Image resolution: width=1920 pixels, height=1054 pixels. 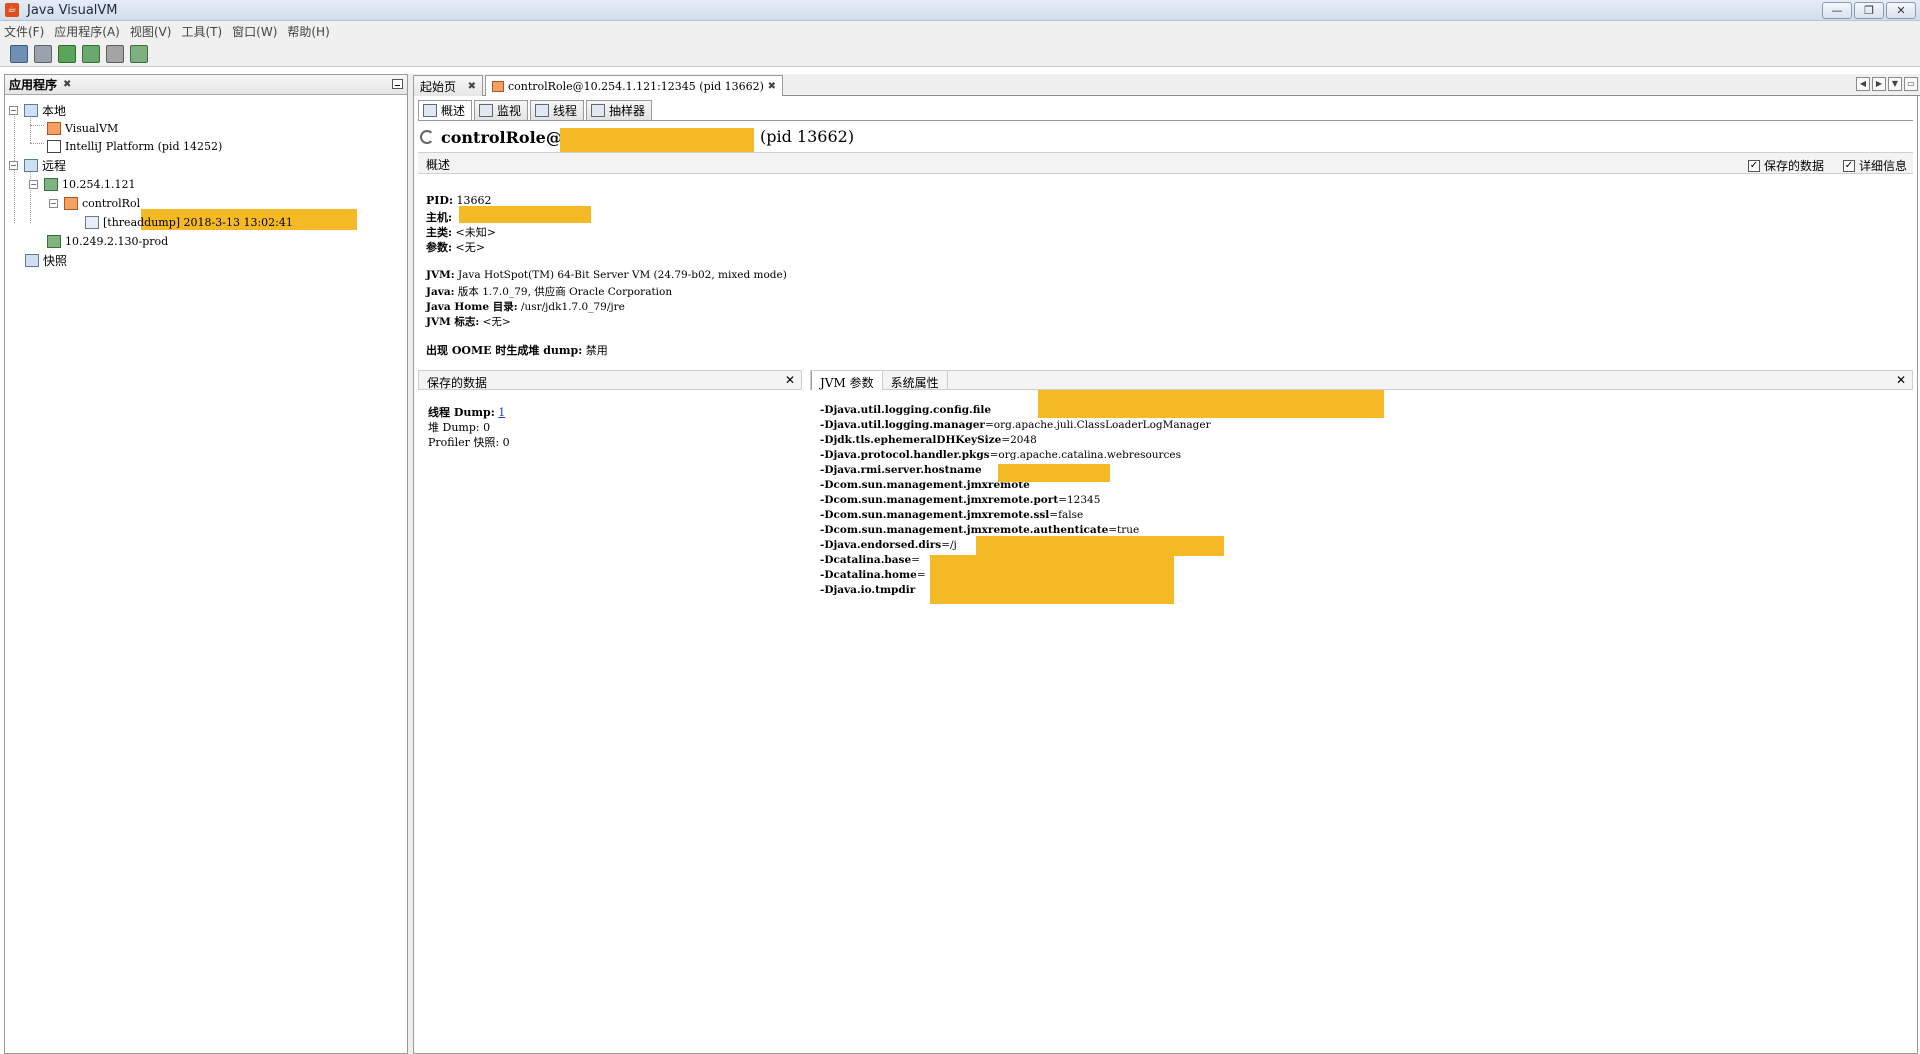 What do you see at coordinates (439, 217) in the screenshot?
I see `info-host: 主机:` at bounding box center [439, 217].